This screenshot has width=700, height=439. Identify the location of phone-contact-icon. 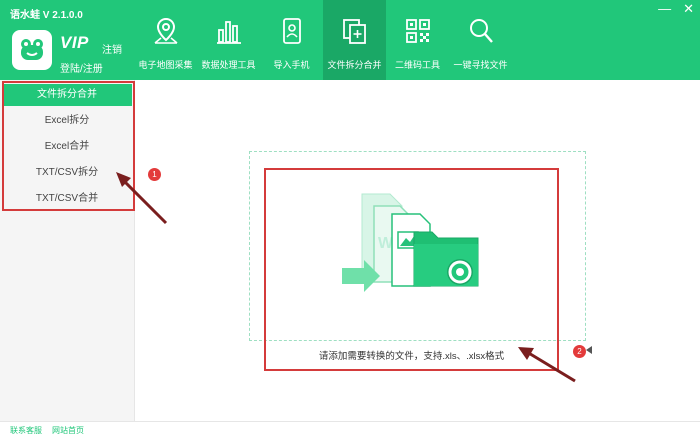
(291, 31).